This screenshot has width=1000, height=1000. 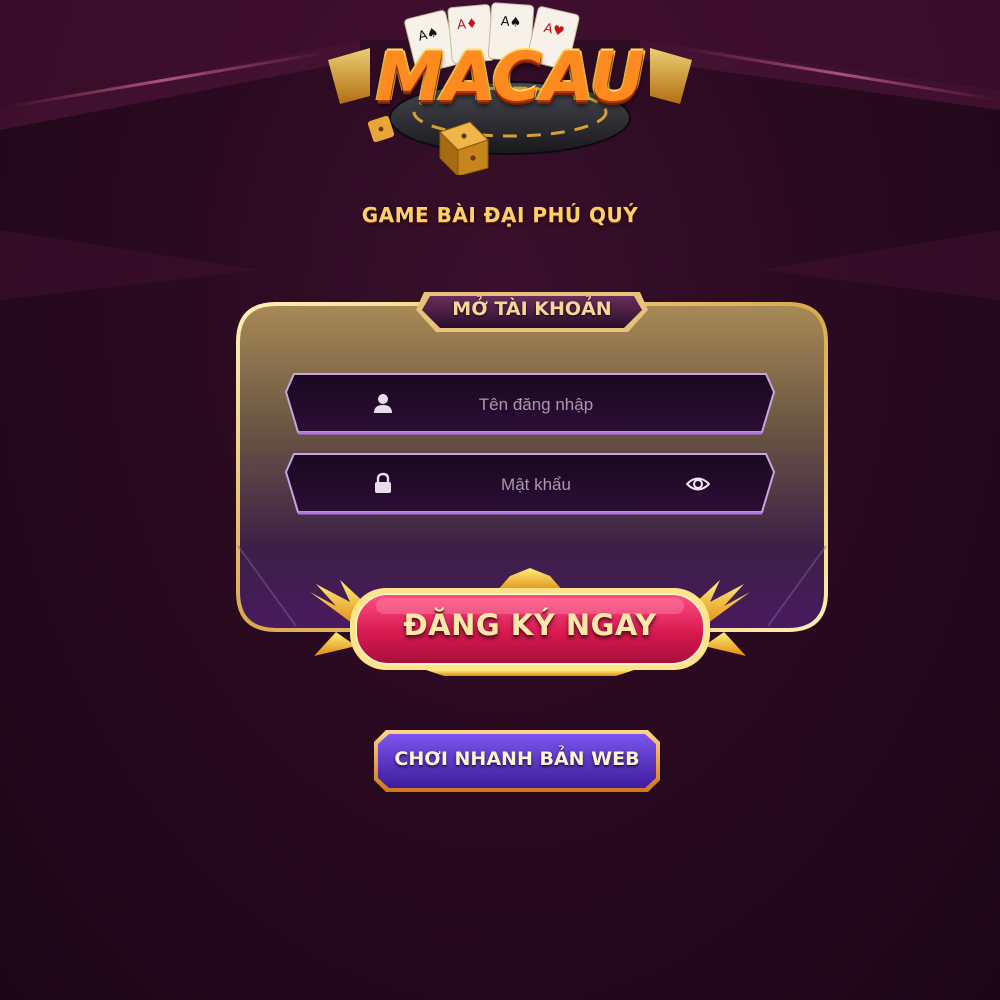 I want to click on brand-logo: A♠ A♦ A♠ A♥ MACAU, so click(x=510, y=87).